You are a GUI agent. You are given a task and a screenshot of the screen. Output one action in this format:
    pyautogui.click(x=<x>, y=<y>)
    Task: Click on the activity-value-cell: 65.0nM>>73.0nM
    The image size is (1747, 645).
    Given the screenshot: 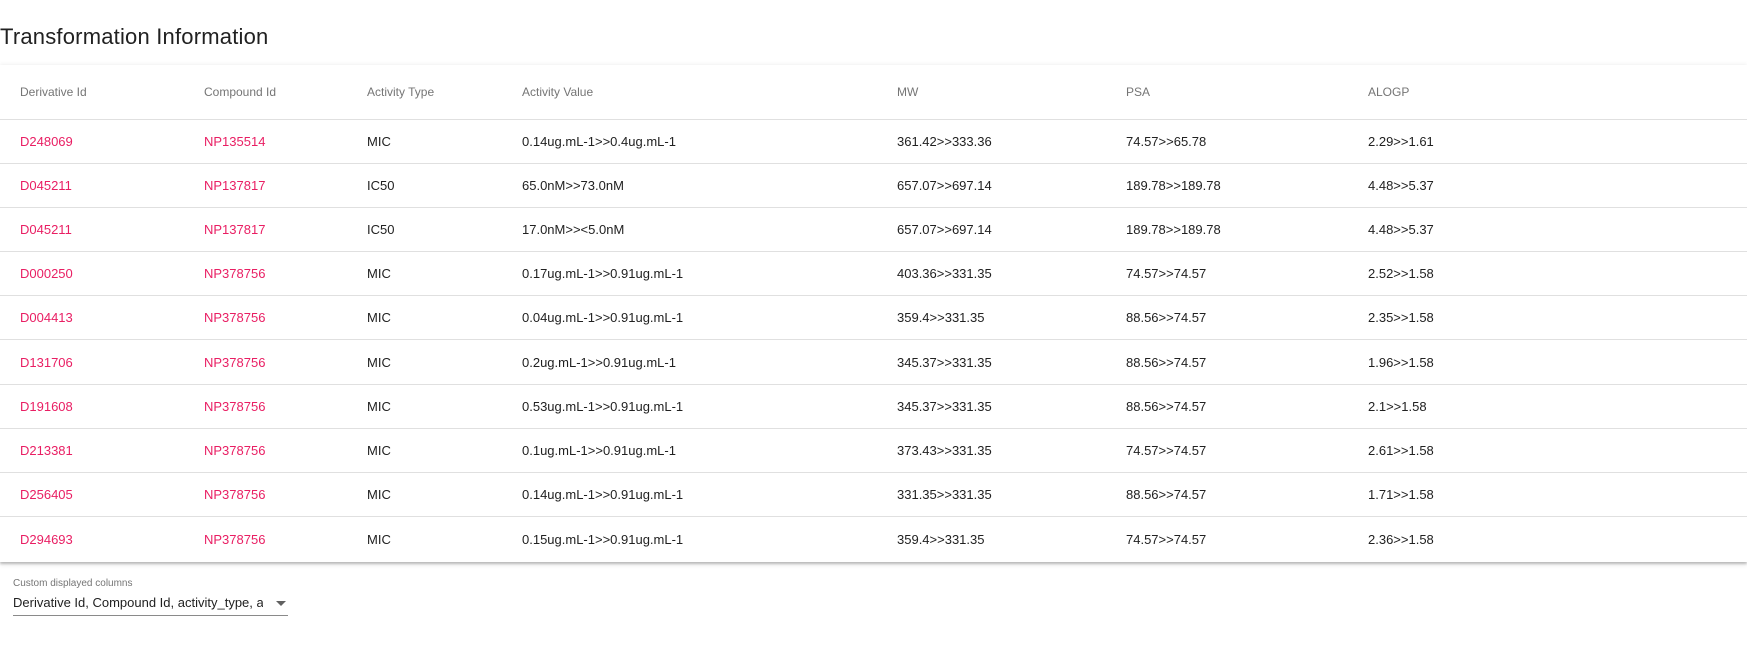 What is the action you would take?
    pyautogui.click(x=709, y=185)
    